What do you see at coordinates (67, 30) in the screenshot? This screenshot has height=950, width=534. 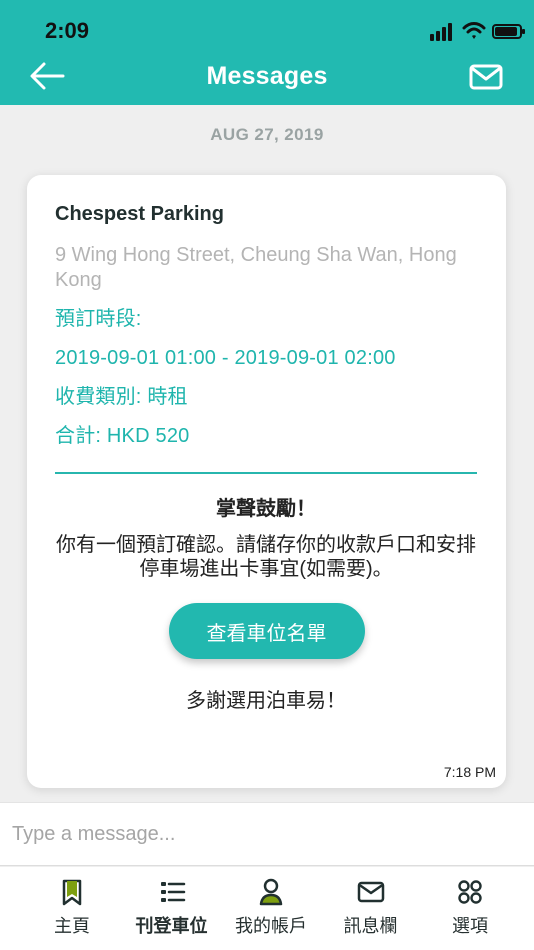 I see `status-time: 2:09` at bounding box center [67, 30].